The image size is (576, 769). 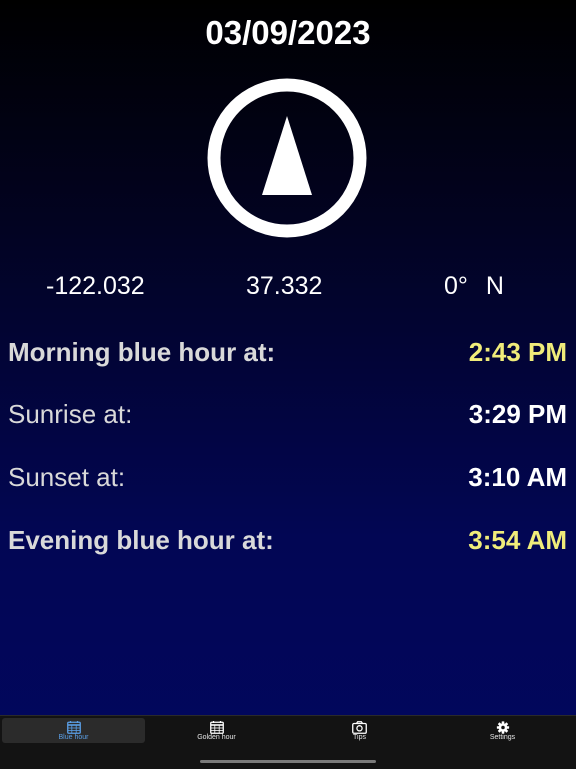 I want to click on latitude-value: 37.332, so click(x=284, y=286).